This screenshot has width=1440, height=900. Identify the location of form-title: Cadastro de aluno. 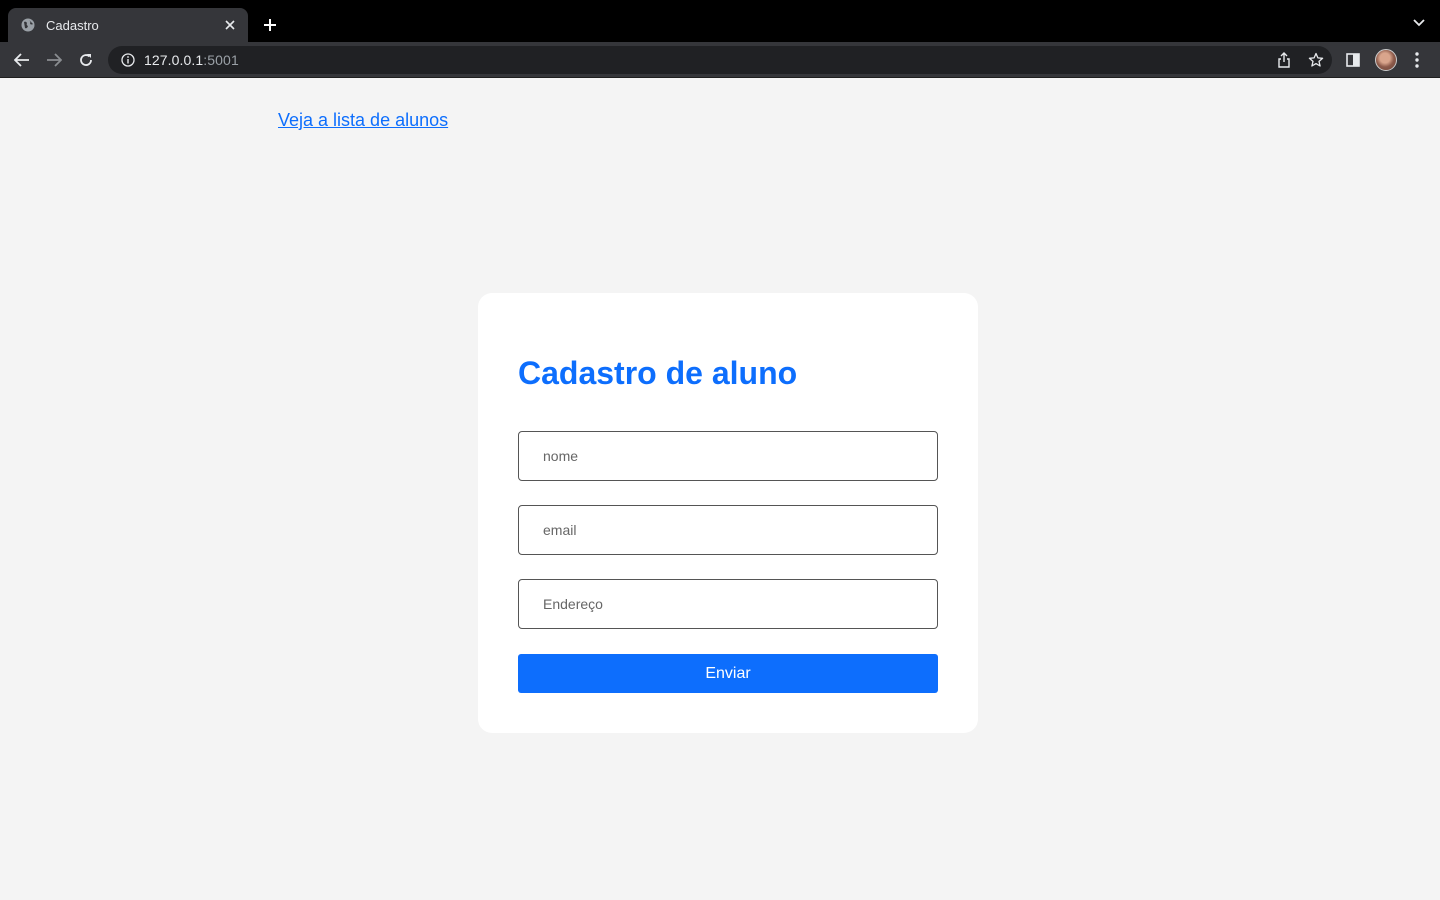
(658, 373).